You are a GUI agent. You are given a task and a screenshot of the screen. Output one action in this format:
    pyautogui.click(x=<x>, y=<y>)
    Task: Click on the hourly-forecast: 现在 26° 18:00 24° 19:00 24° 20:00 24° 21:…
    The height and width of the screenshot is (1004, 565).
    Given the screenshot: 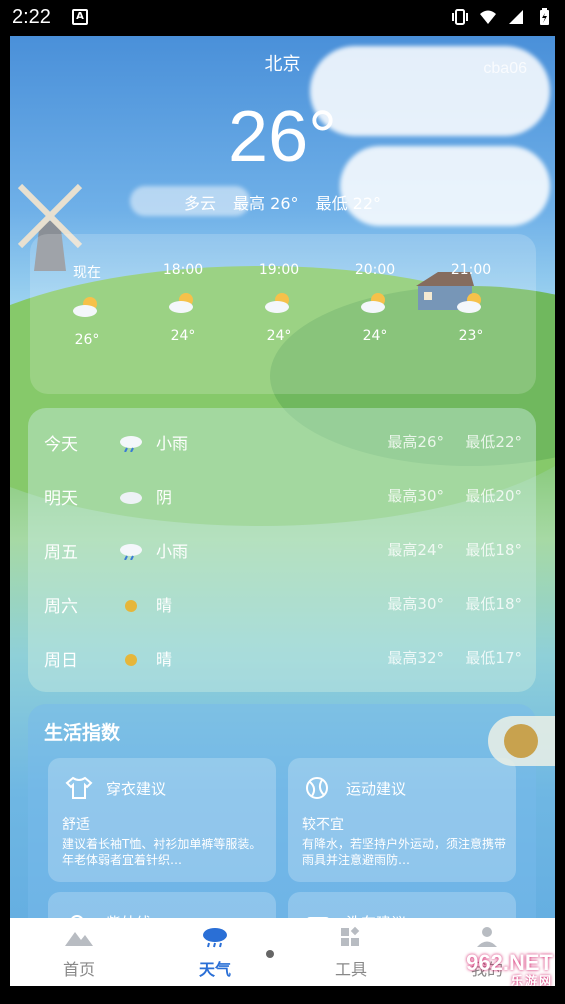 What is the action you would take?
    pyautogui.click(x=283, y=314)
    